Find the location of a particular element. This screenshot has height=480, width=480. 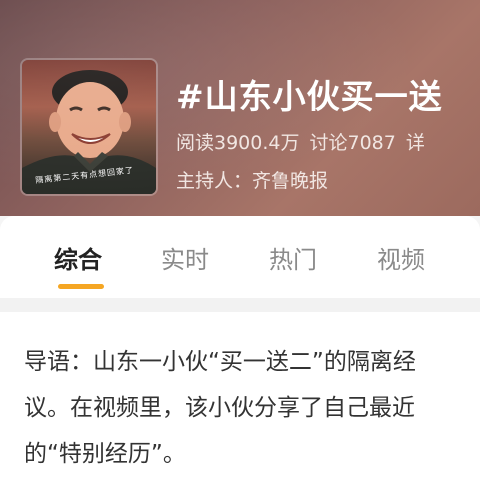

tab-hot: 热门 is located at coordinates (293, 257).